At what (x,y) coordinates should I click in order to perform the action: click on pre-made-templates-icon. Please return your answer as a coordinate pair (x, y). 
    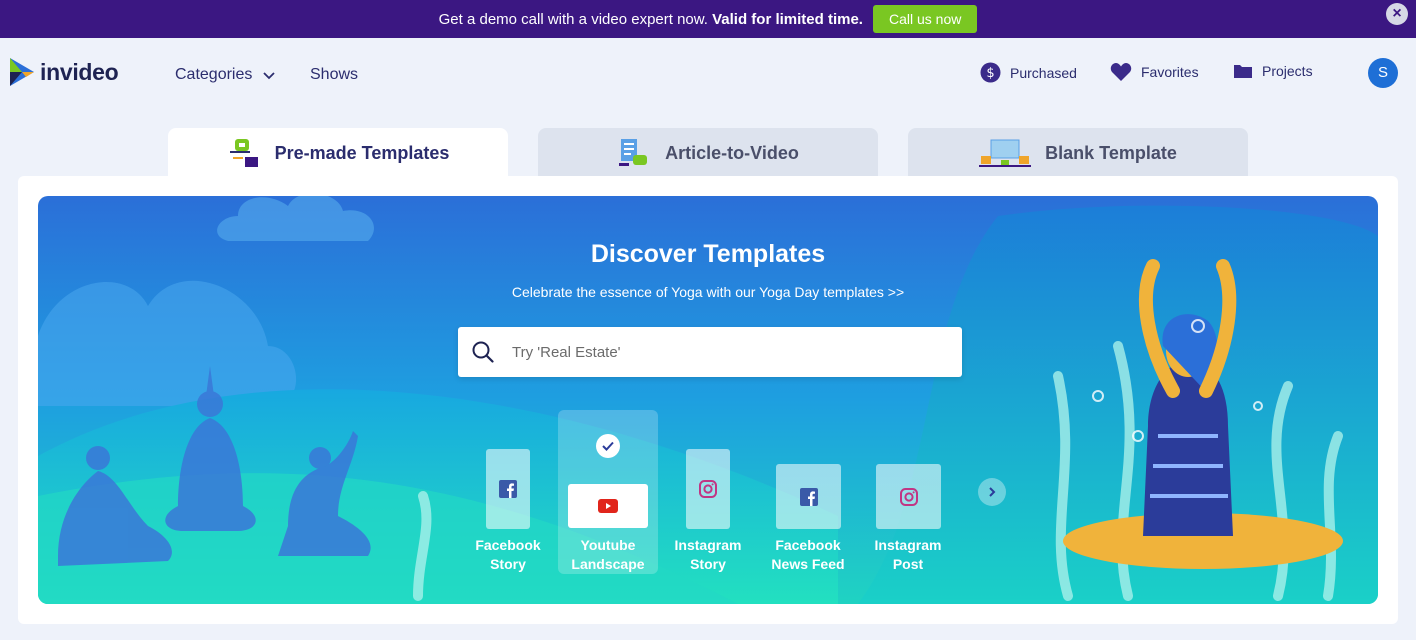
    Looking at the image, I should click on (243, 153).